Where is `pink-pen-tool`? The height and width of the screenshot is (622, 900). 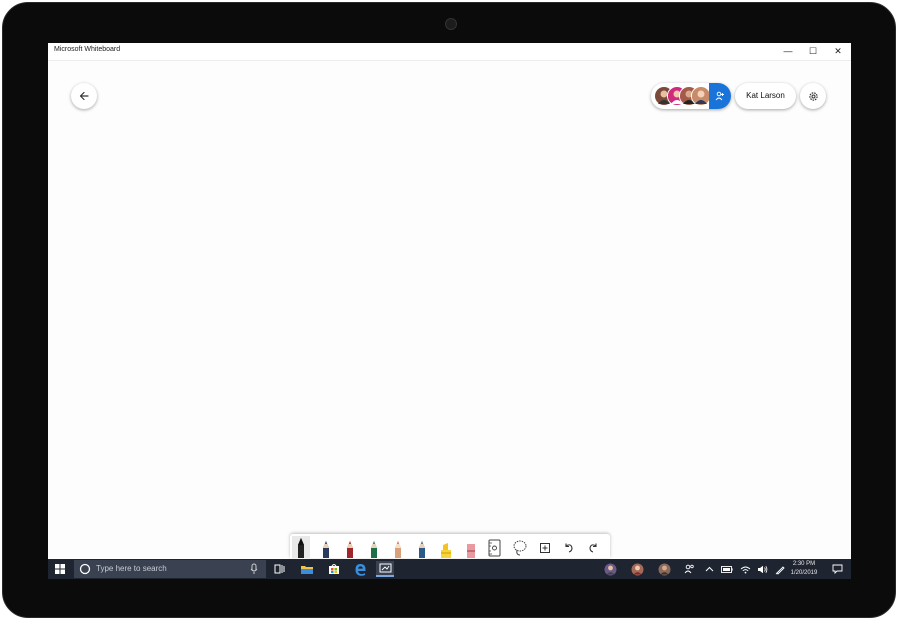 pink-pen-tool is located at coordinates (398, 547).